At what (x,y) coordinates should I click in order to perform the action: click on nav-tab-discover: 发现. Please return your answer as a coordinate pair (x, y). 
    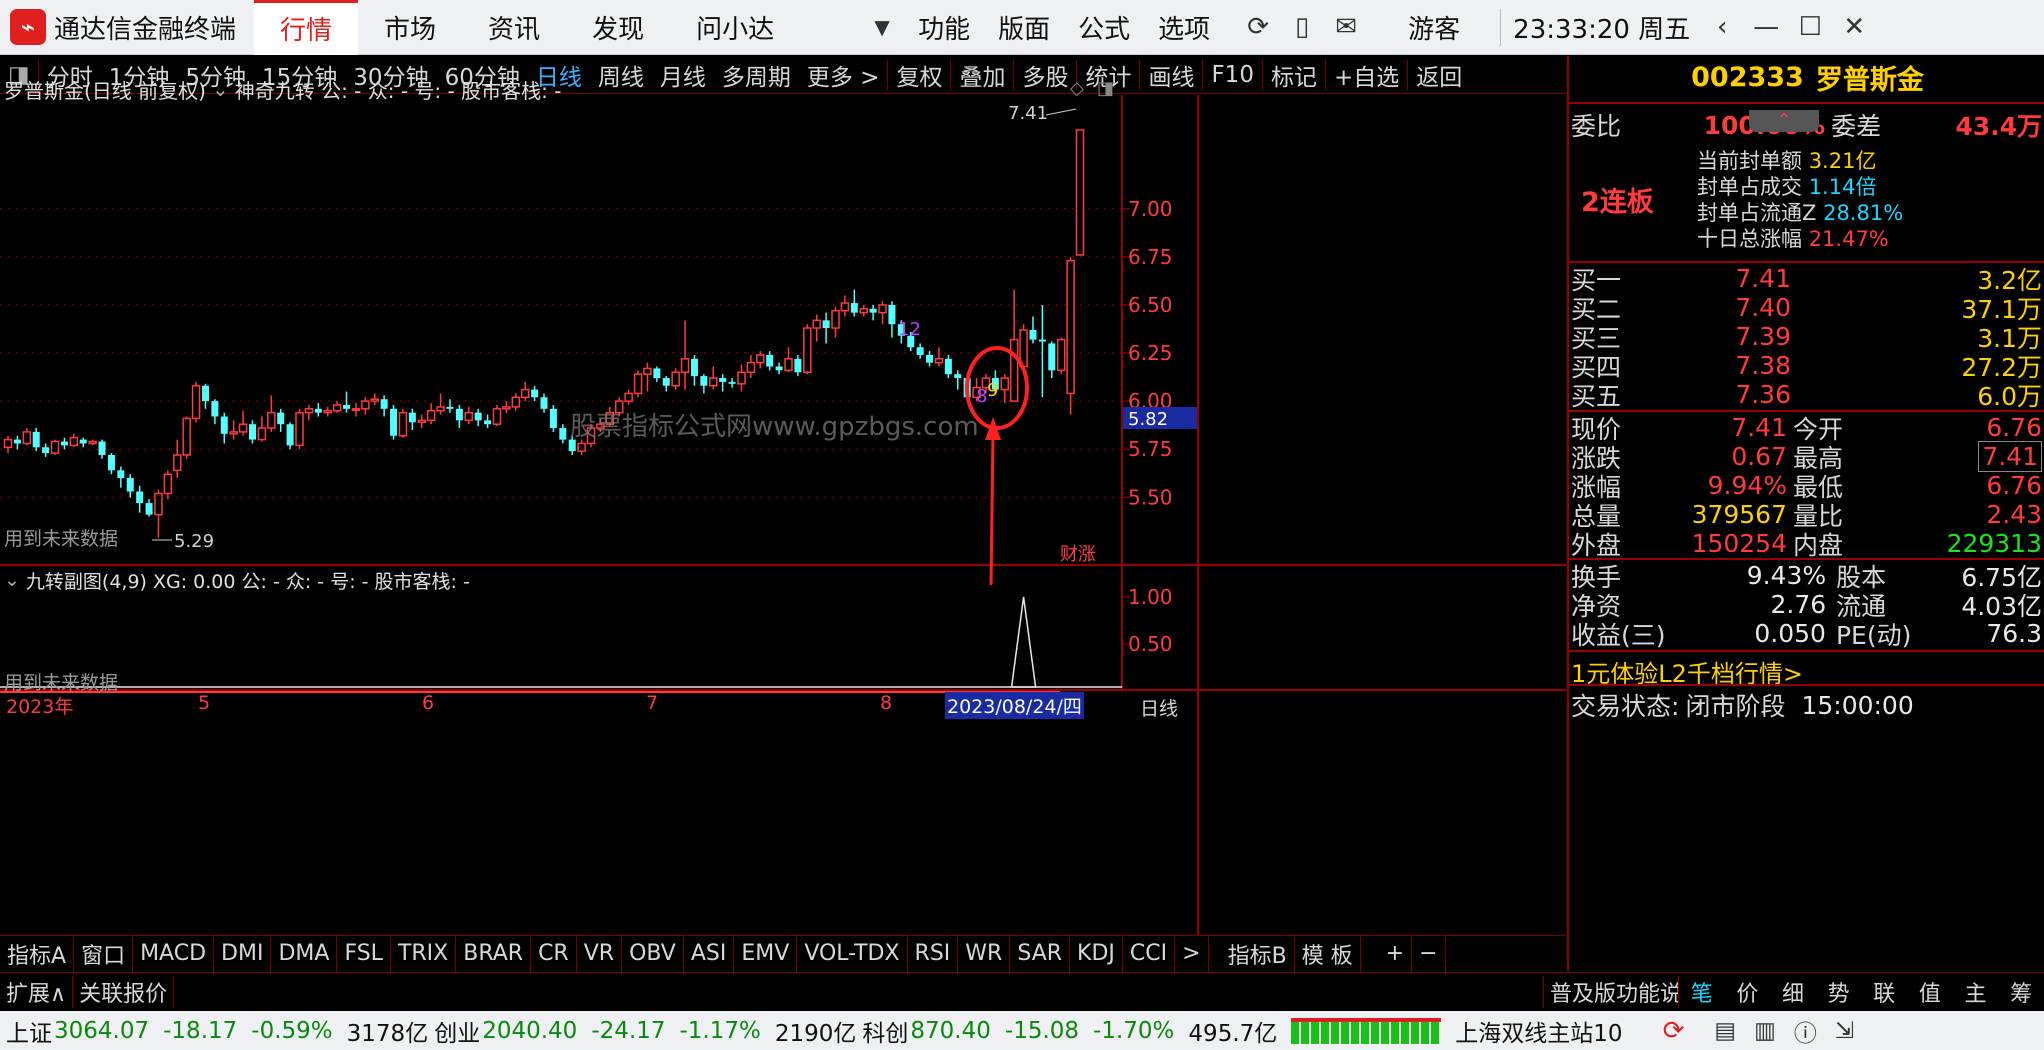
    Looking at the image, I should click on (618, 27).